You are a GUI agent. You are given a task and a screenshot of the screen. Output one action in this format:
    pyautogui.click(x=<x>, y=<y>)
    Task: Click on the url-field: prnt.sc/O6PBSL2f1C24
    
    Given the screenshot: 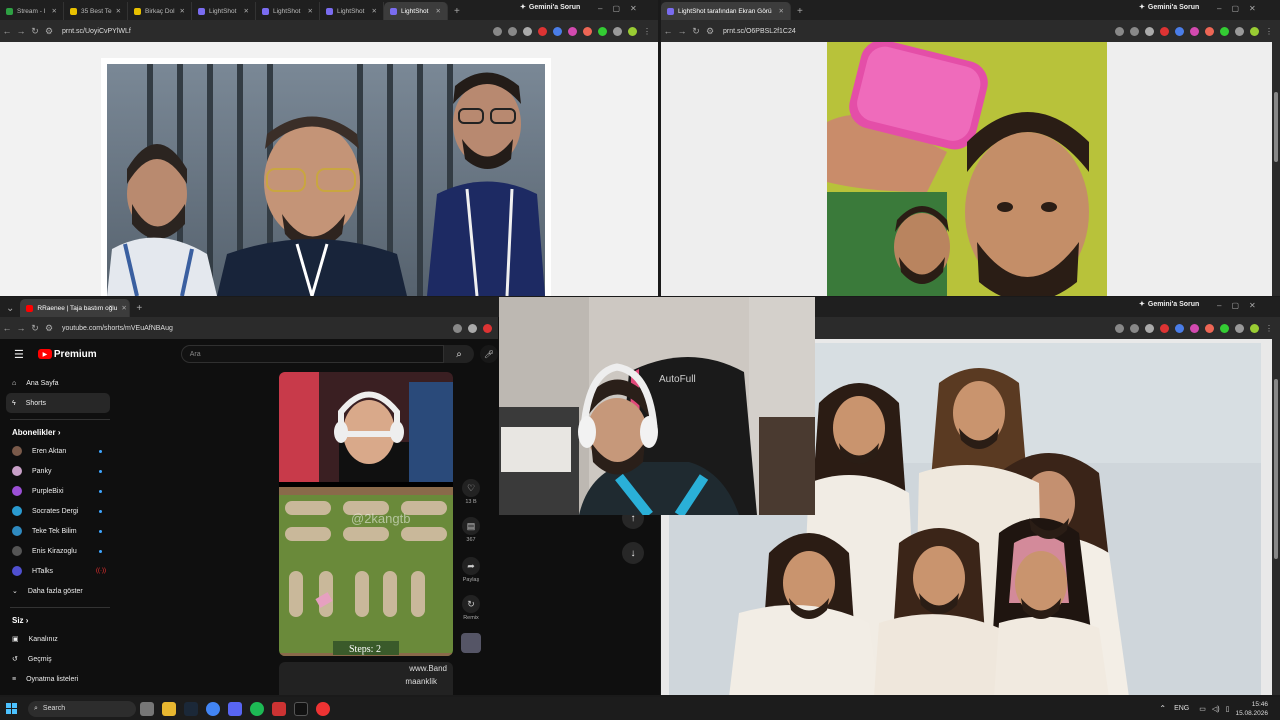 What is the action you would take?
    pyautogui.click(x=919, y=31)
    